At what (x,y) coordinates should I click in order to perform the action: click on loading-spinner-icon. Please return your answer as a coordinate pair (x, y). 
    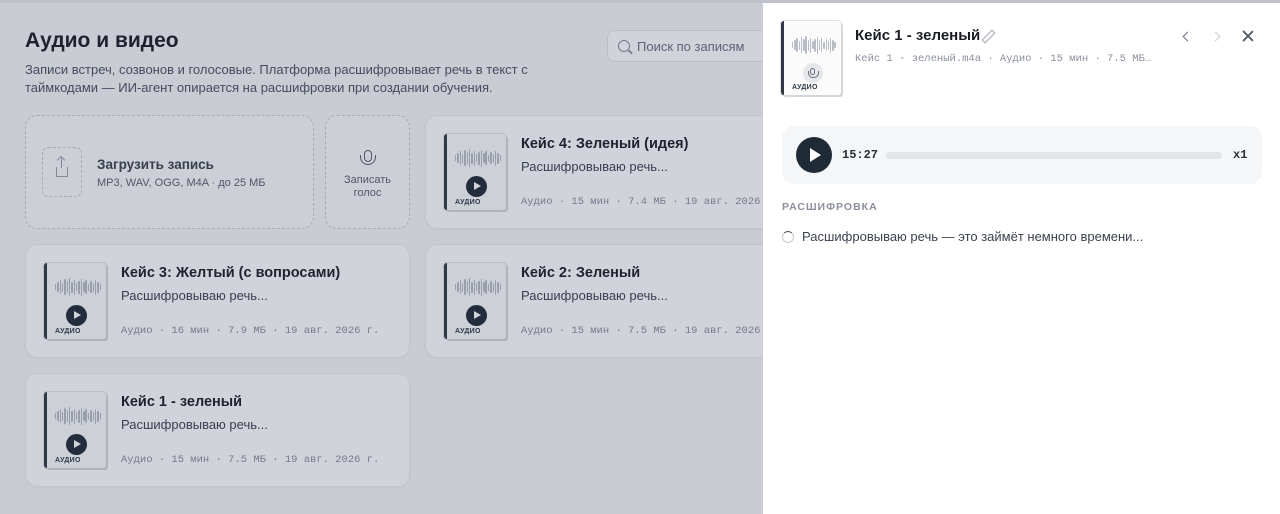
    Looking at the image, I should click on (788, 237).